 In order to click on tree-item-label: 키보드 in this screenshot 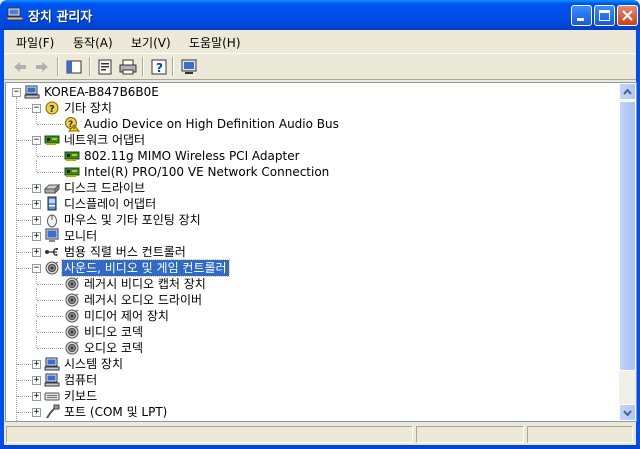, I will do `click(81, 396)`.